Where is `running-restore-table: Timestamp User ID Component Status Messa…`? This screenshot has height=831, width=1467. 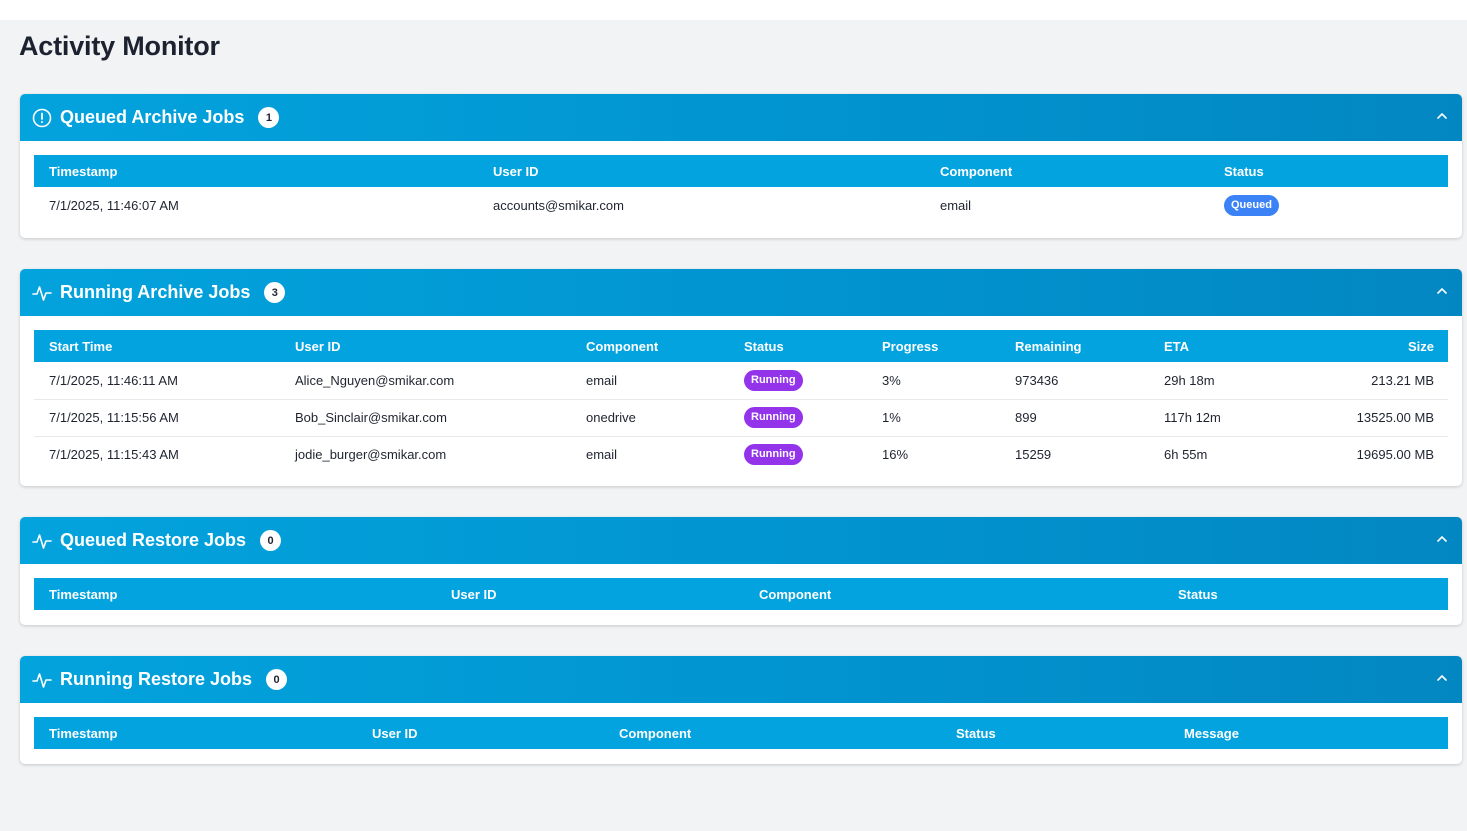 running-restore-table: Timestamp User ID Component Status Messa… is located at coordinates (741, 733).